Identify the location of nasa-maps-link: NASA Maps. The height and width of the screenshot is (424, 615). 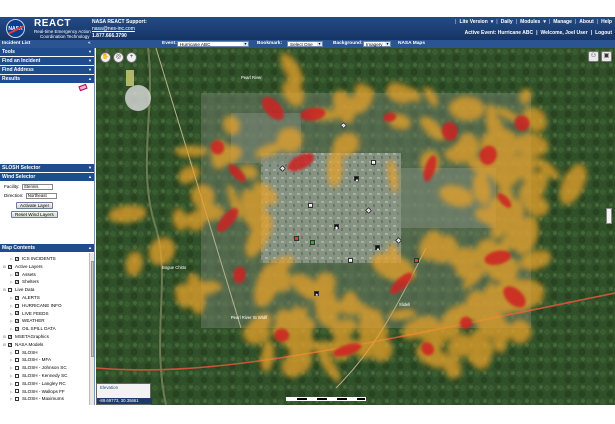
(411, 43).